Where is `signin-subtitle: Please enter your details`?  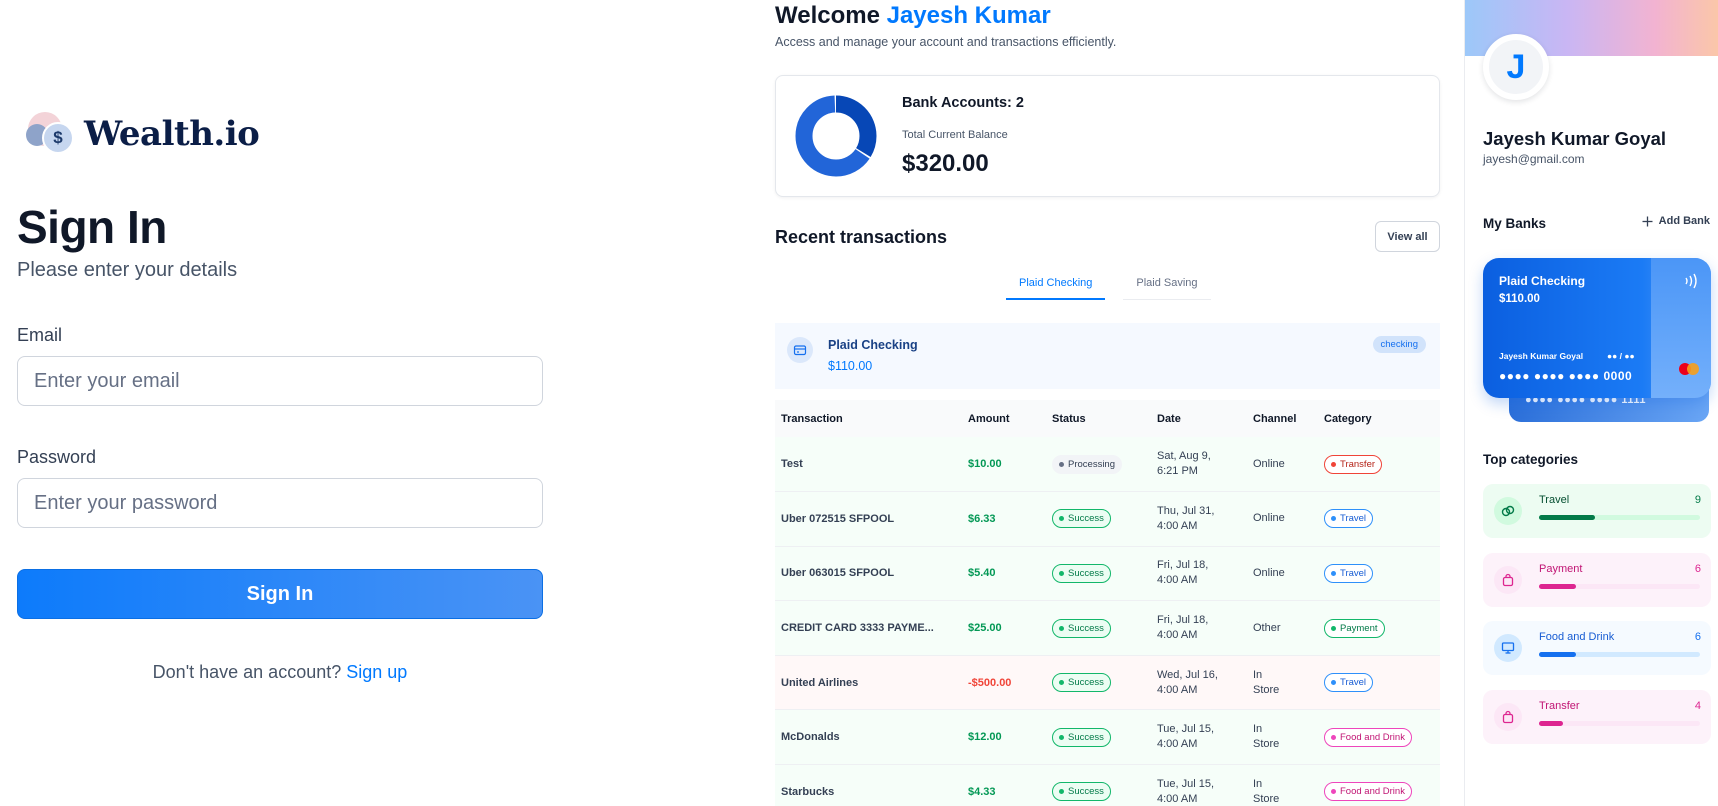
signin-subtitle: Please enter your details is located at coordinates (127, 270).